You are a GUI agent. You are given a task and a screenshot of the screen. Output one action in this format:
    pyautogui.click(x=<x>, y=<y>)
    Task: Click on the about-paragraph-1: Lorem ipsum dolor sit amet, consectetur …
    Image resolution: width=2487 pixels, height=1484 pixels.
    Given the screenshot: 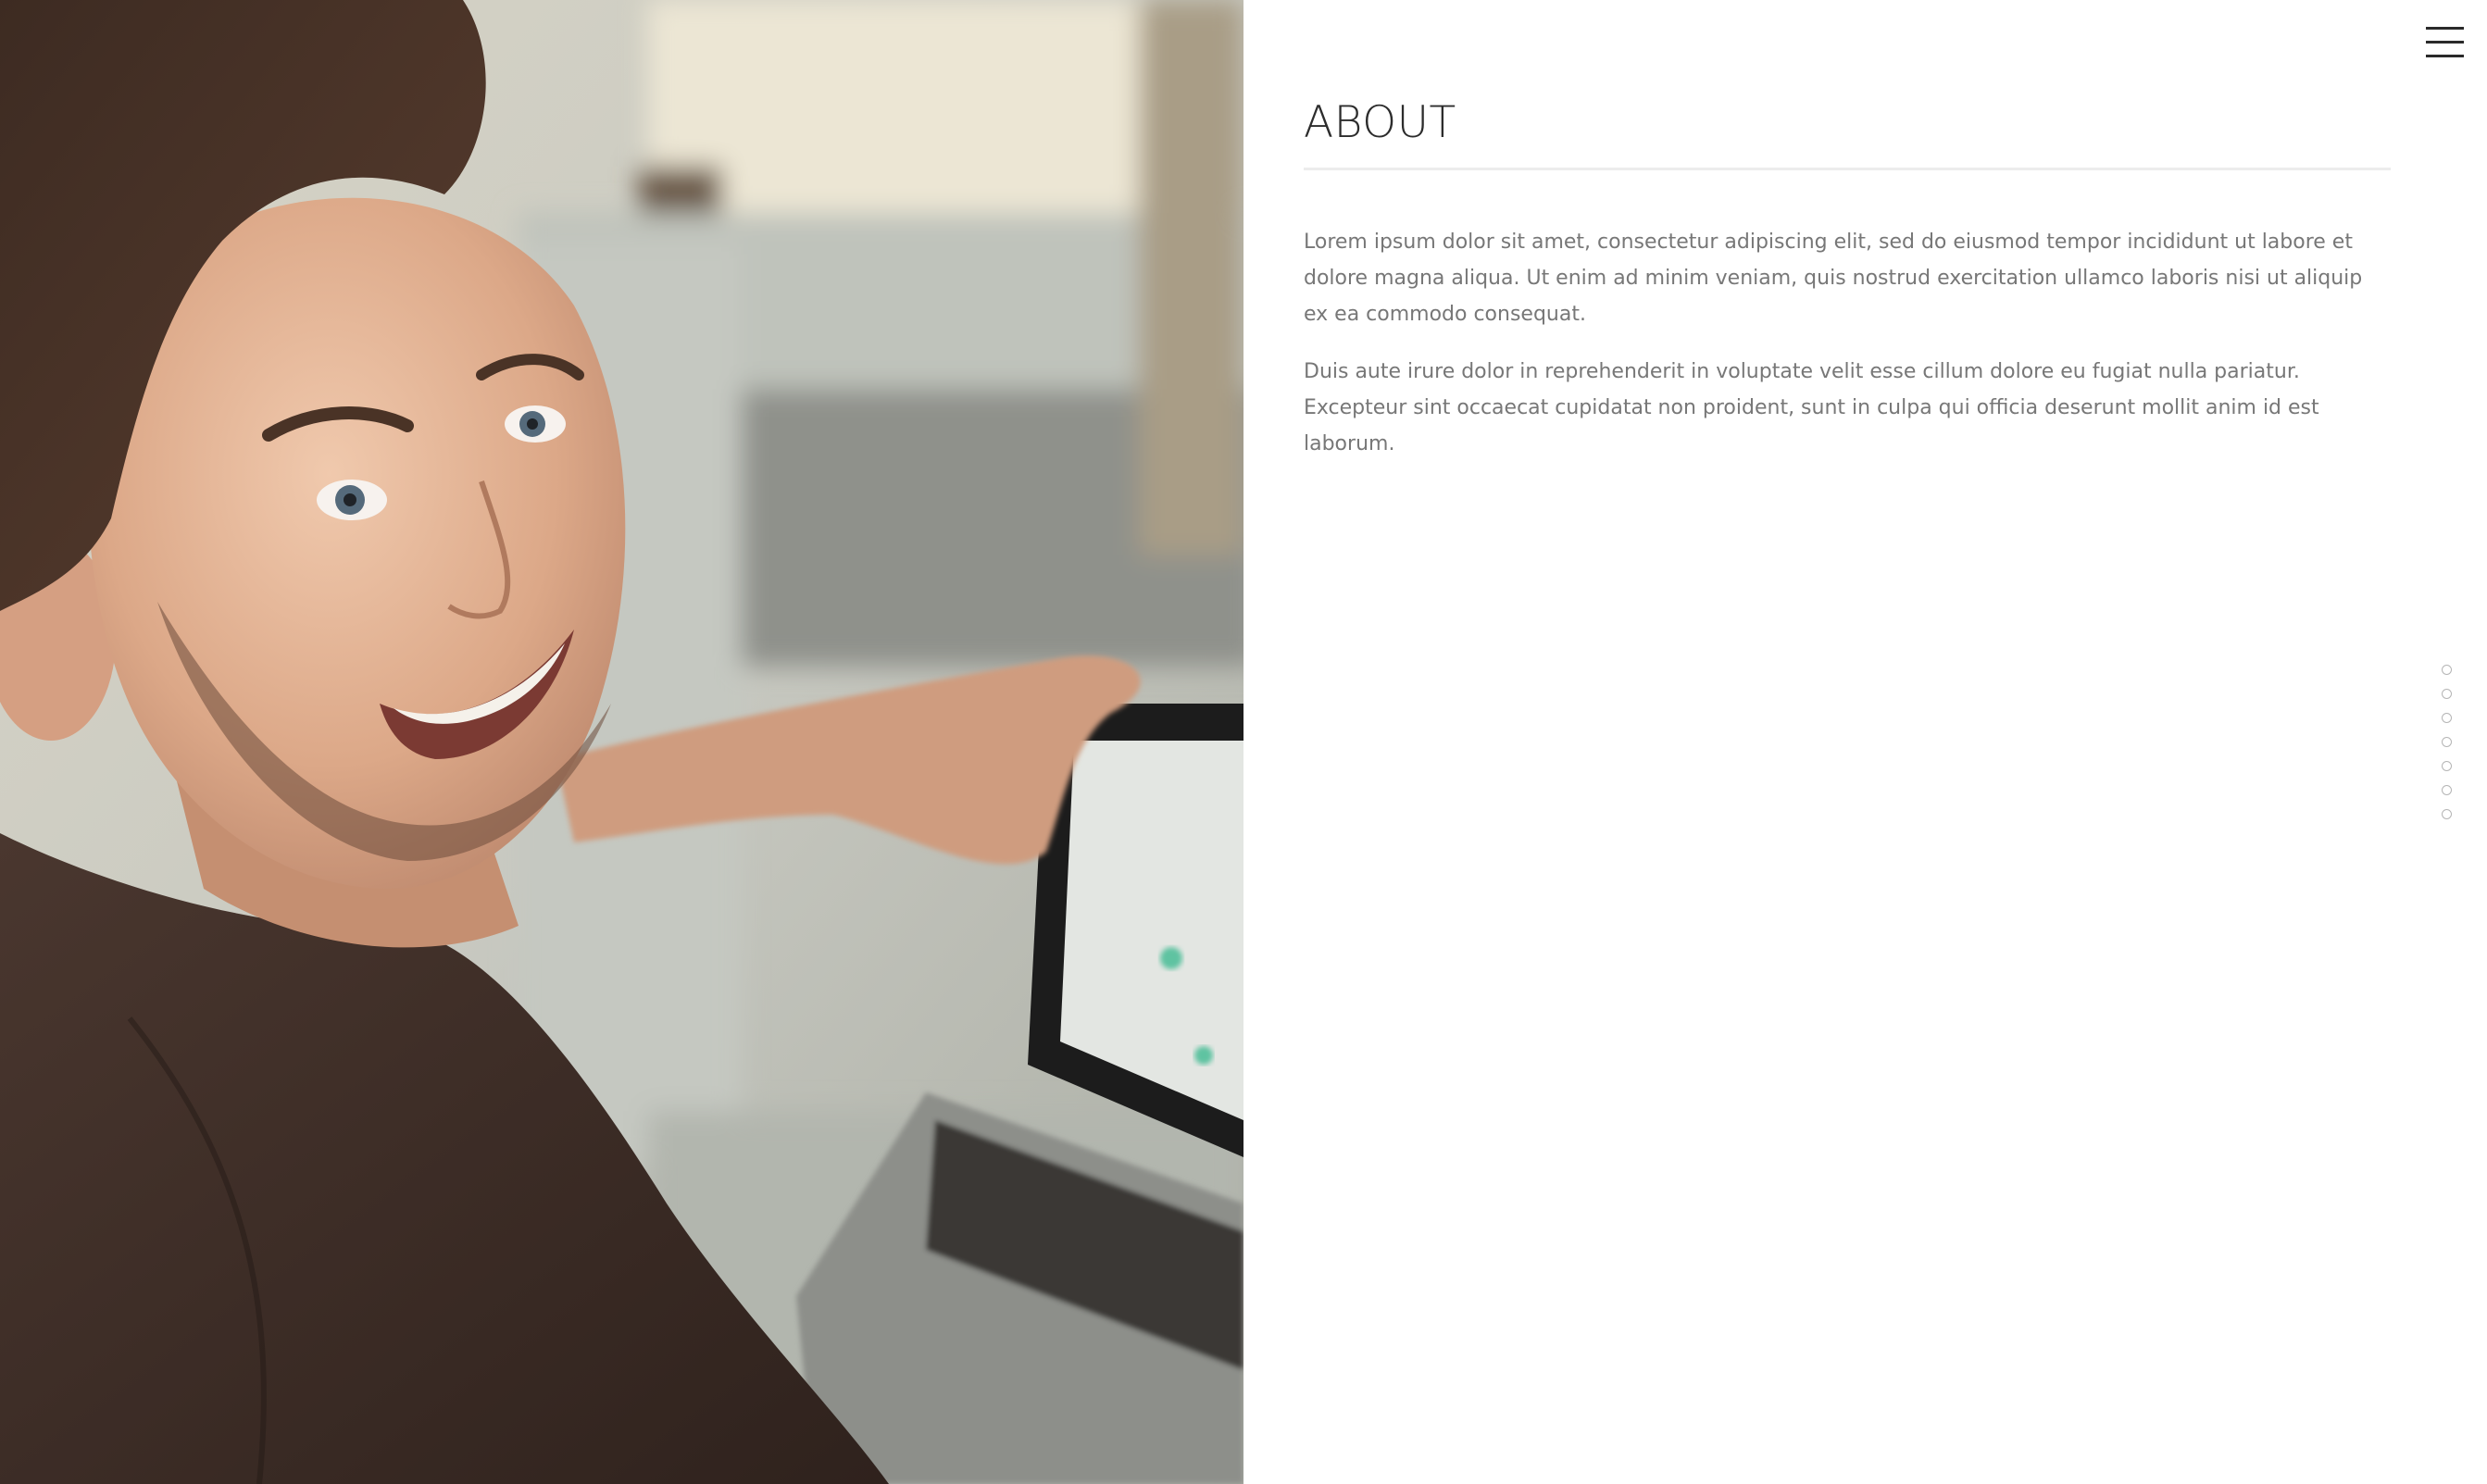 What is the action you would take?
    pyautogui.click(x=1833, y=278)
    